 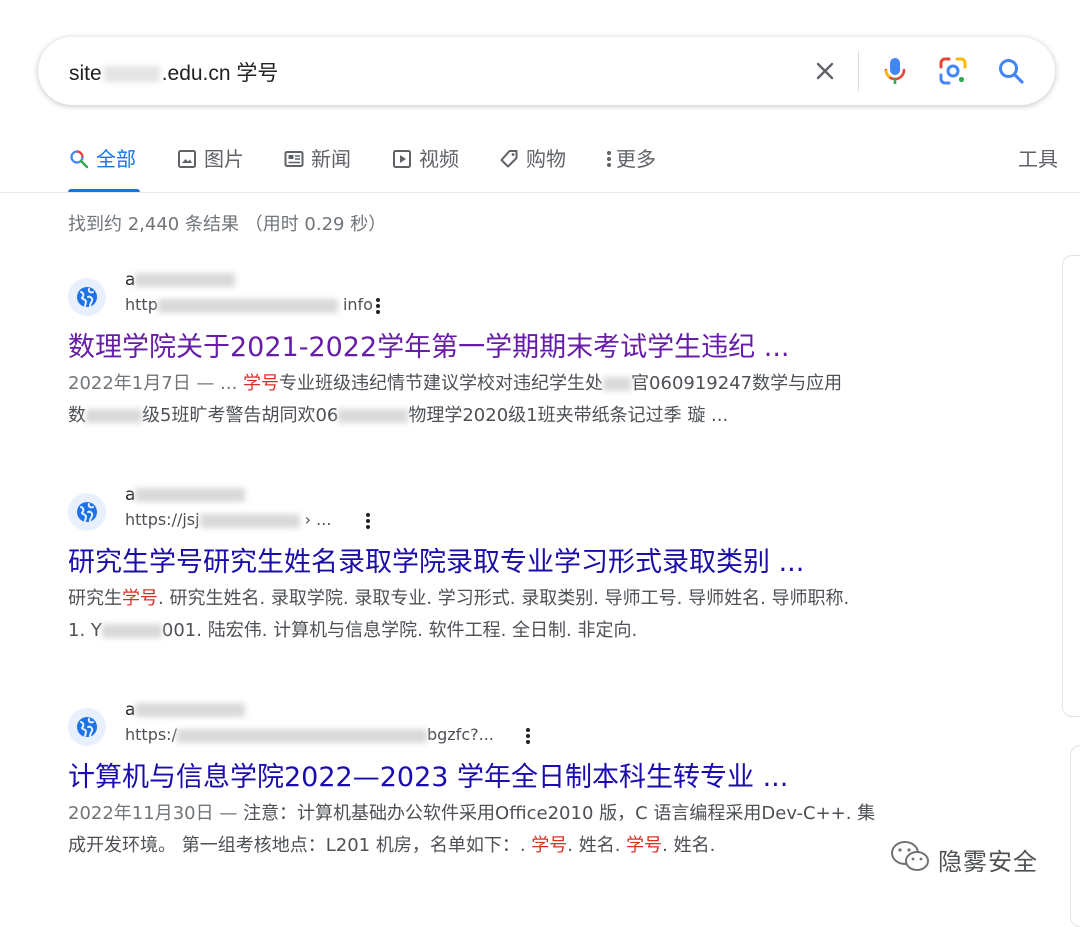 I want to click on snippet-text: 1. Y, so click(x=85, y=630).